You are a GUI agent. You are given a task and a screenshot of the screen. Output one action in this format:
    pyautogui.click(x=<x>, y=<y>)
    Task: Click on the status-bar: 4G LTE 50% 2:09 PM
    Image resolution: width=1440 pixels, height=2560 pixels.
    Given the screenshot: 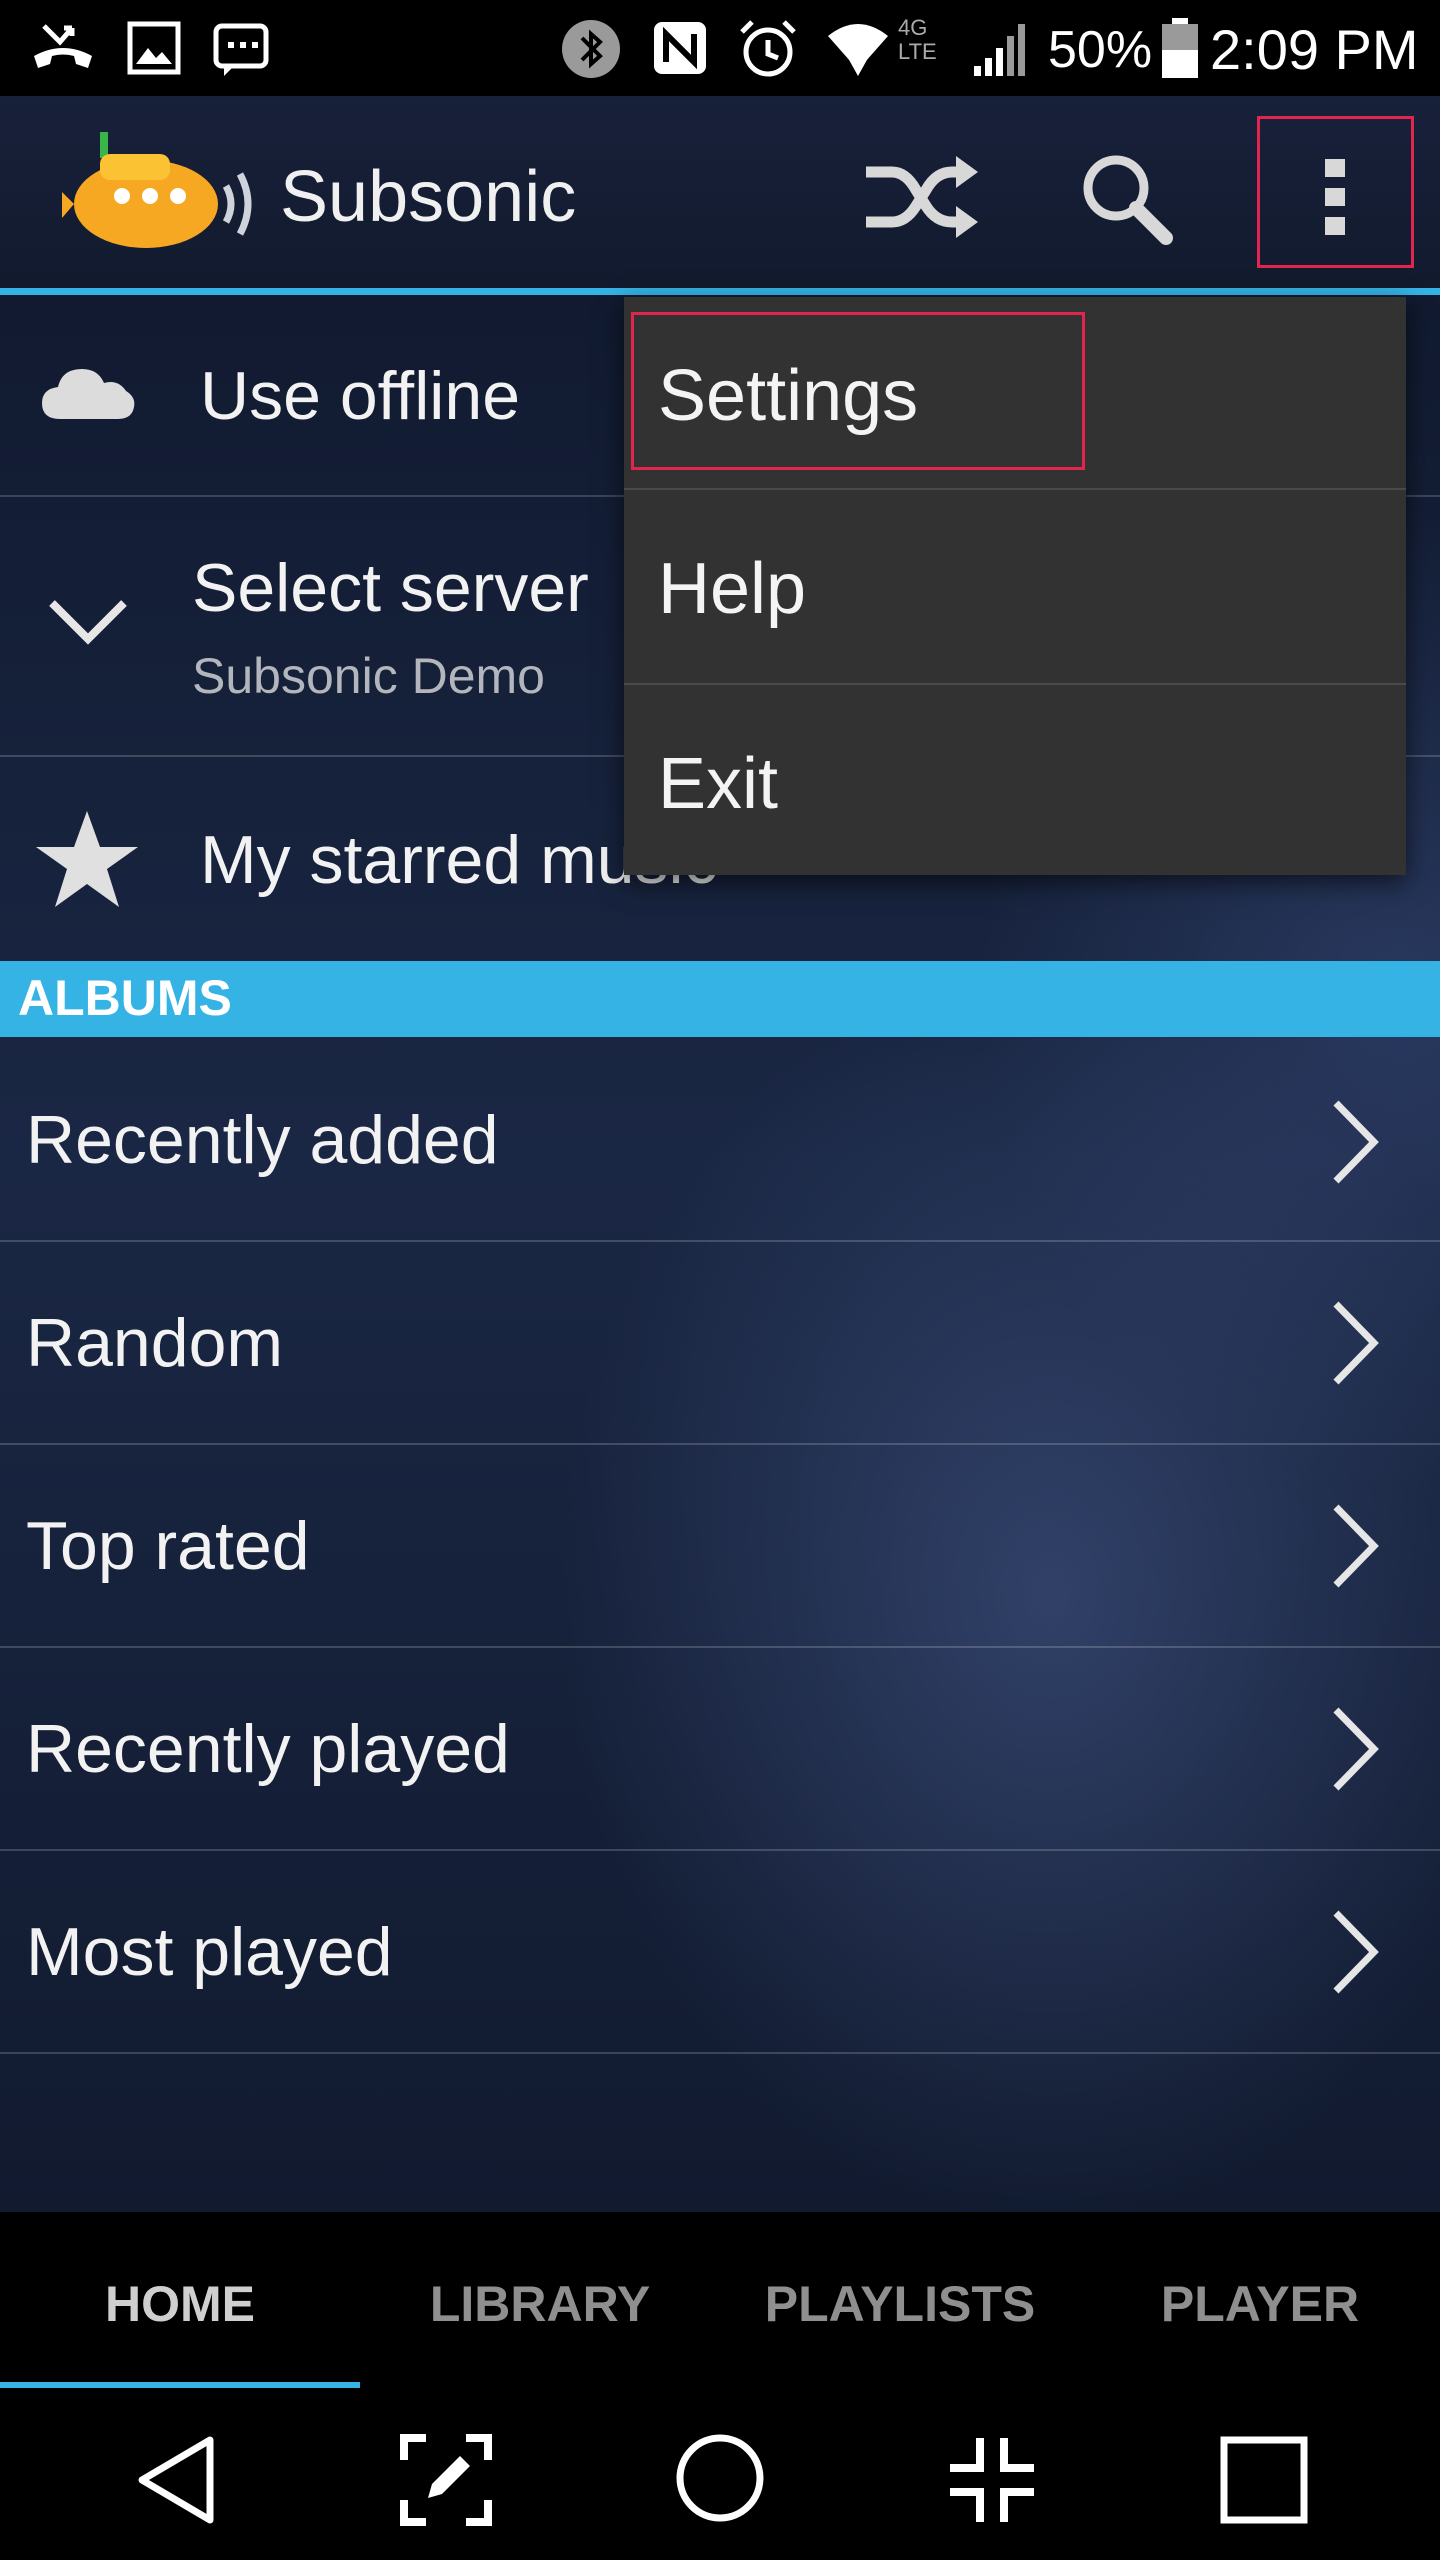 What is the action you would take?
    pyautogui.click(x=720, y=48)
    